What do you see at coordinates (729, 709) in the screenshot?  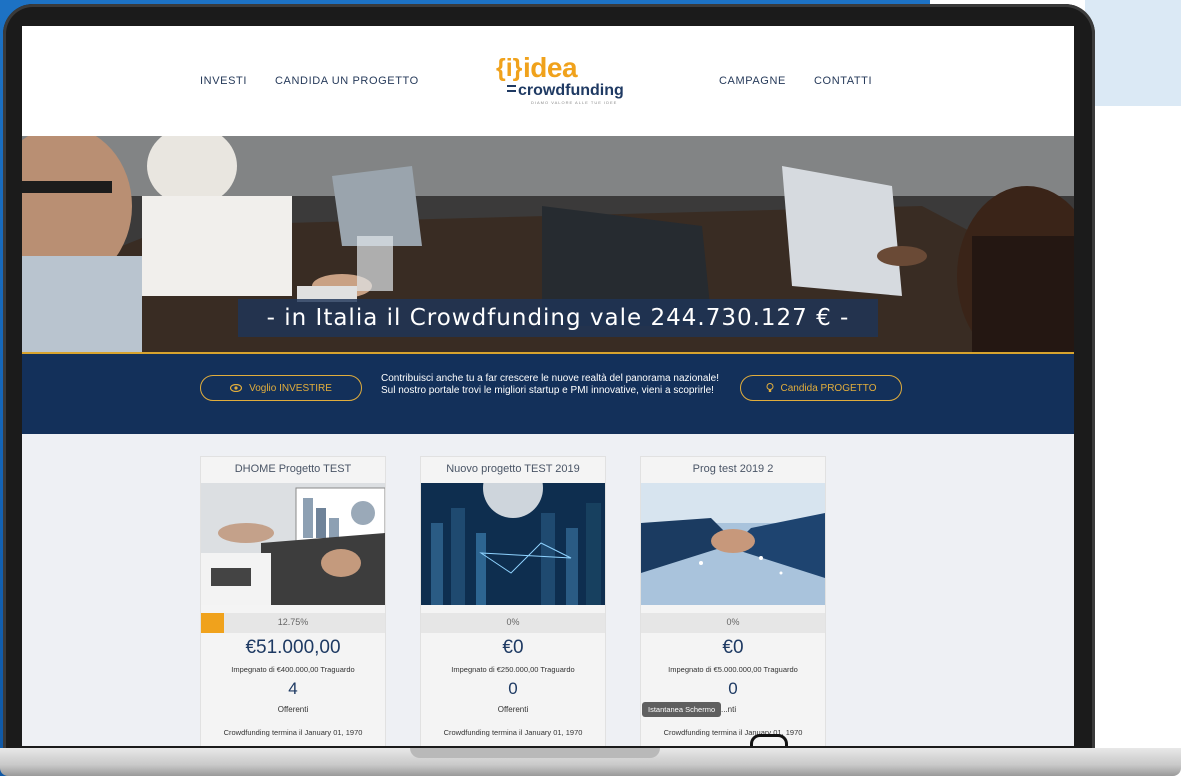 I see `investor-label: ...nti` at bounding box center [729, 709].